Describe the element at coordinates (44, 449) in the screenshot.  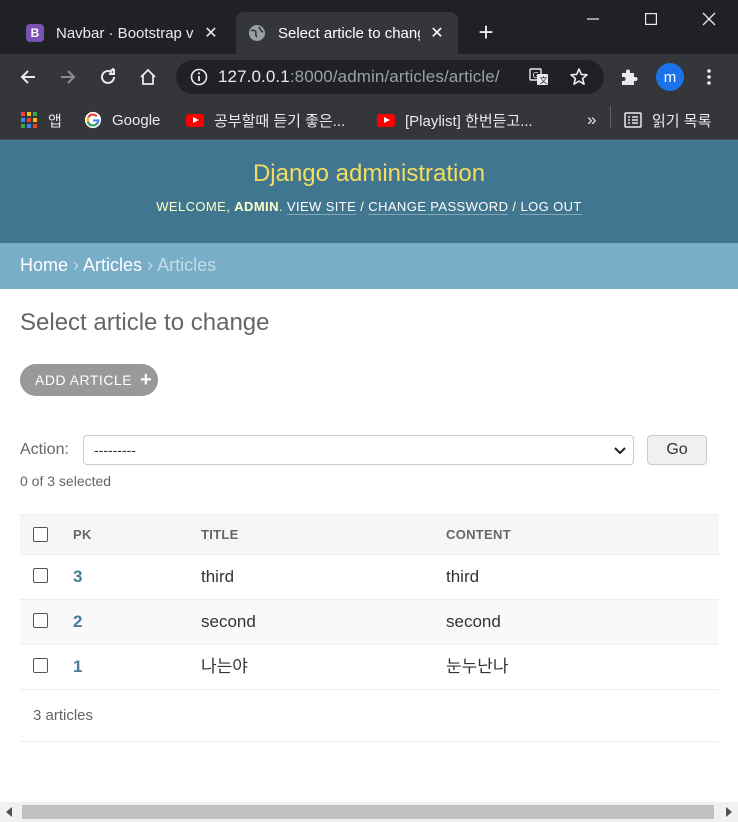
I see `action-label: Action:` at that location.